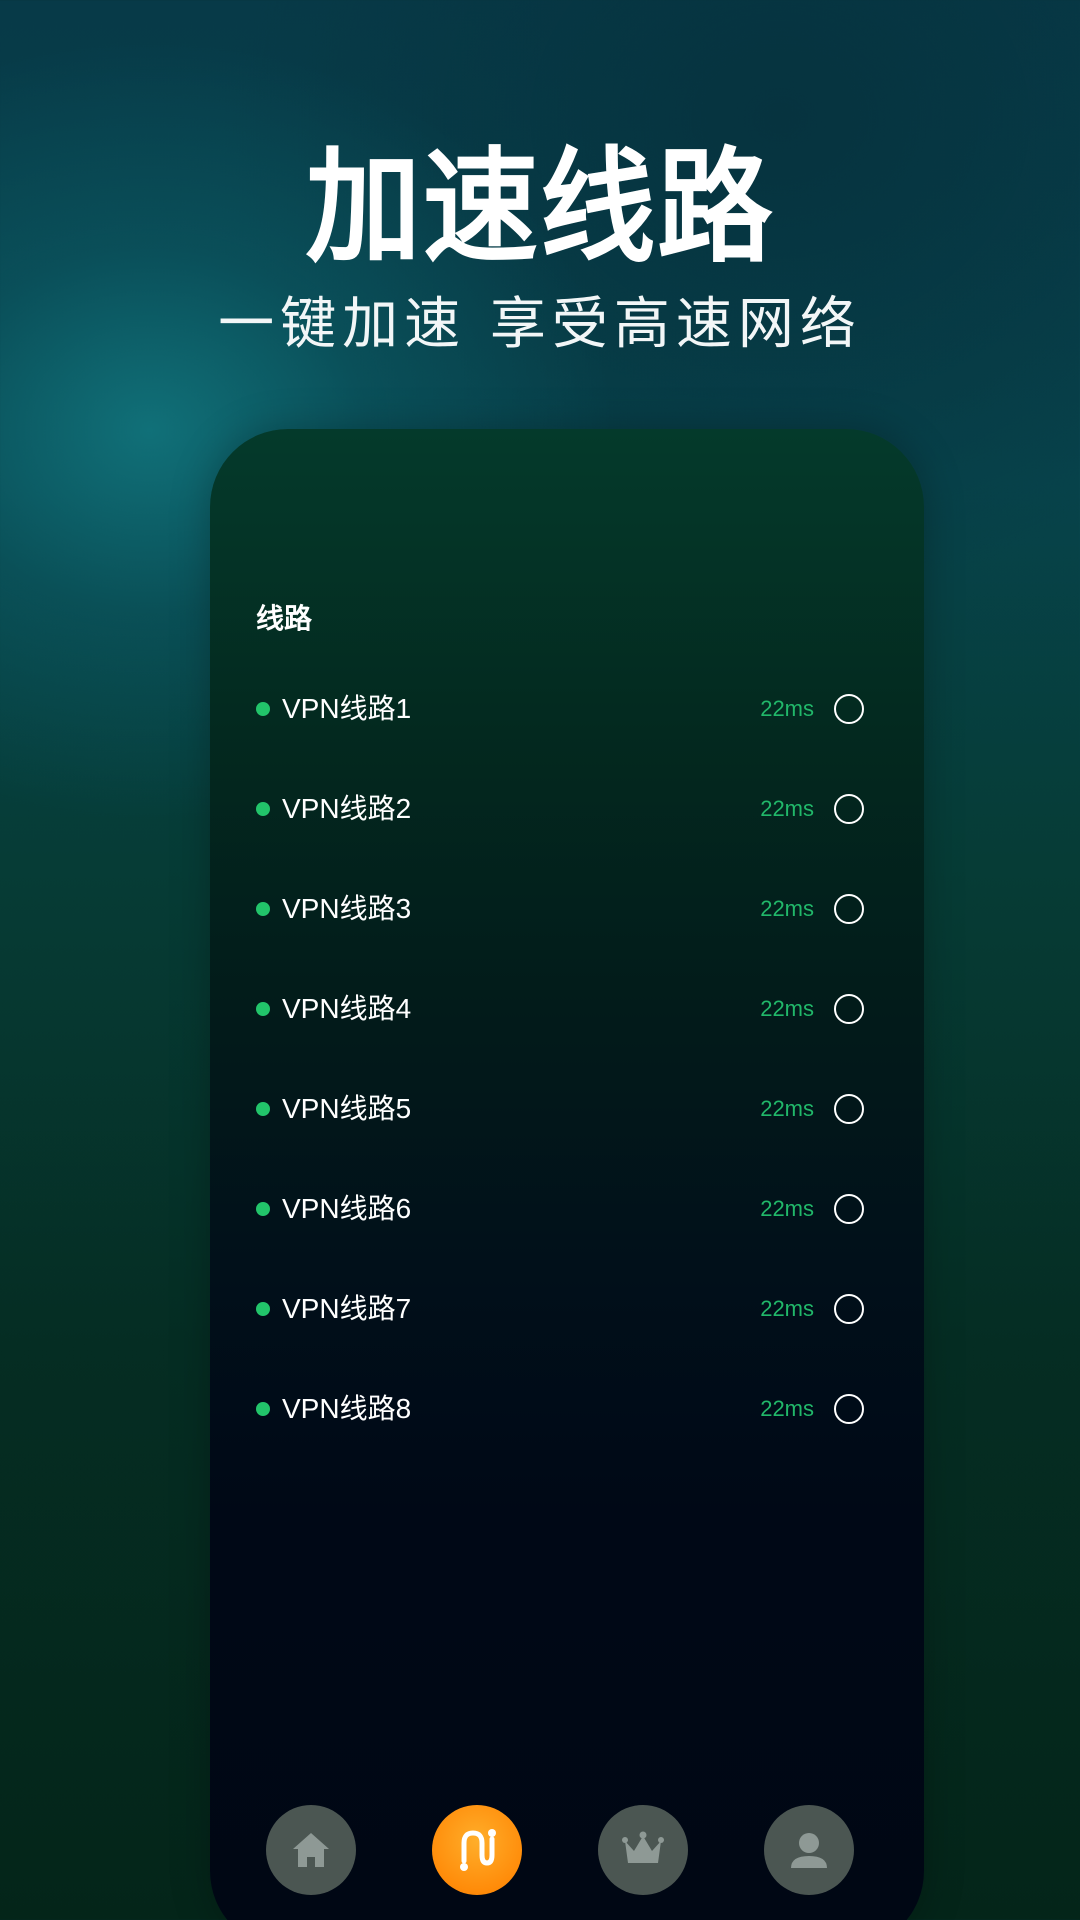 The image size is (1080, 1920). What do you see at coordinates (567, 809) in the screenshot?
I see `route-item: VPN线路2 22ms` at bounding box center [567, 809].